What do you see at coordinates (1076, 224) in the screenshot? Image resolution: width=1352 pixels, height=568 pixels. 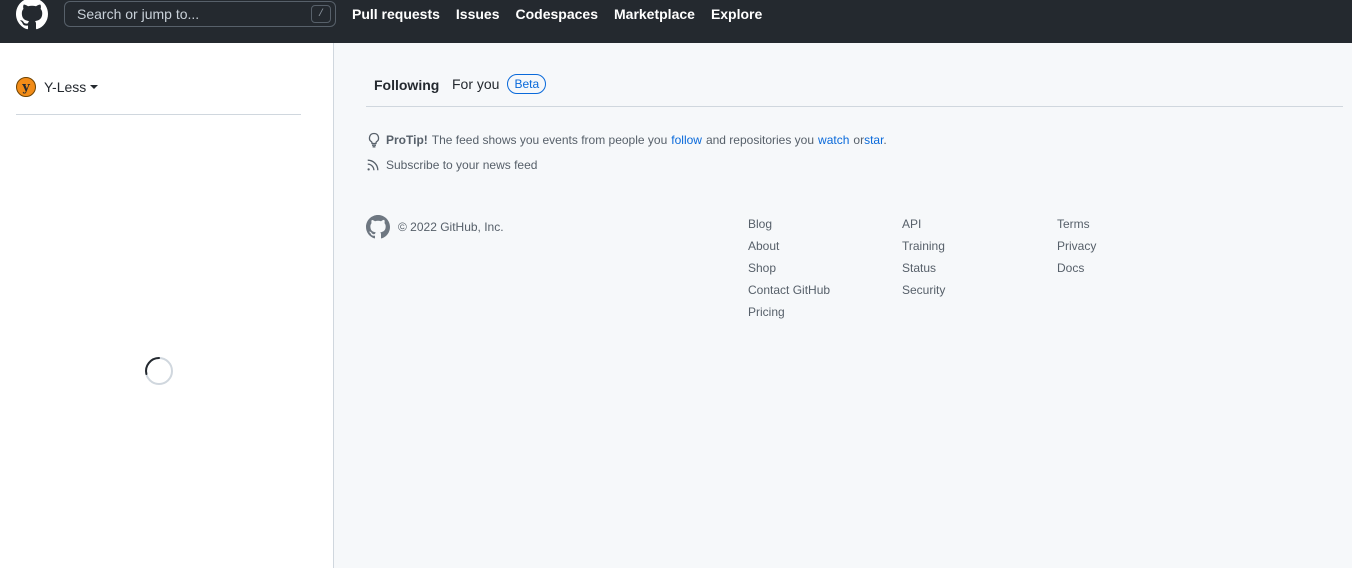 I see `footer-link-terms: Terms` at bounding box center [1076, 224].